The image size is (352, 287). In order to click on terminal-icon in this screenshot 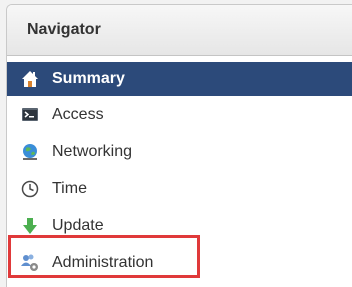, I will do `click(30, 115)`.